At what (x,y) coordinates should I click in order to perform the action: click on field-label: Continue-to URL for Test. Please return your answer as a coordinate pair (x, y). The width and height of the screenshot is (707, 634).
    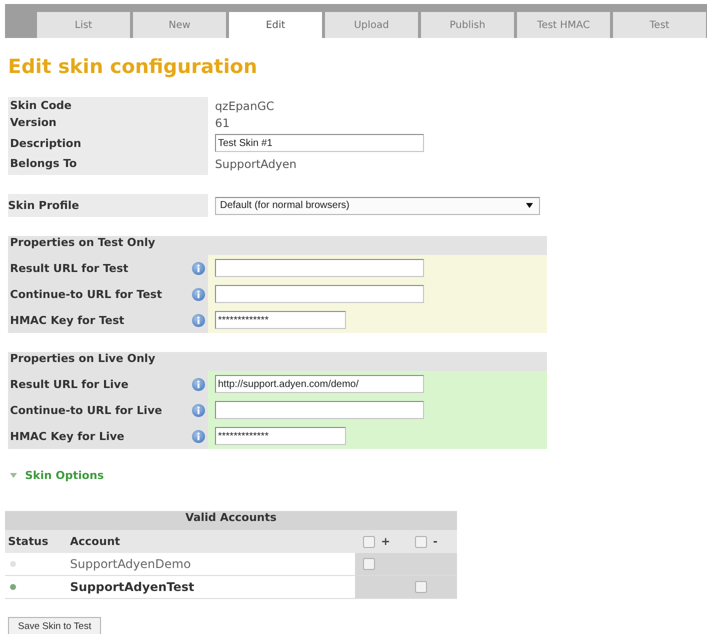
    Looking at the image, I should click on (86, 294).